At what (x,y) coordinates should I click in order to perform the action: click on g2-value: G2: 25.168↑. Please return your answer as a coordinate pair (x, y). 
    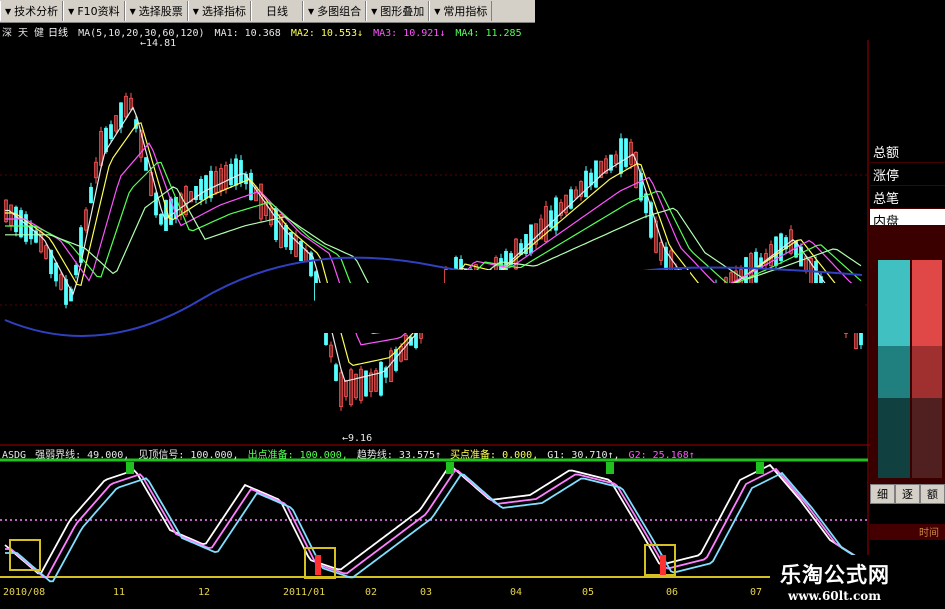
    Looking at the image, I should click on (661, 455).